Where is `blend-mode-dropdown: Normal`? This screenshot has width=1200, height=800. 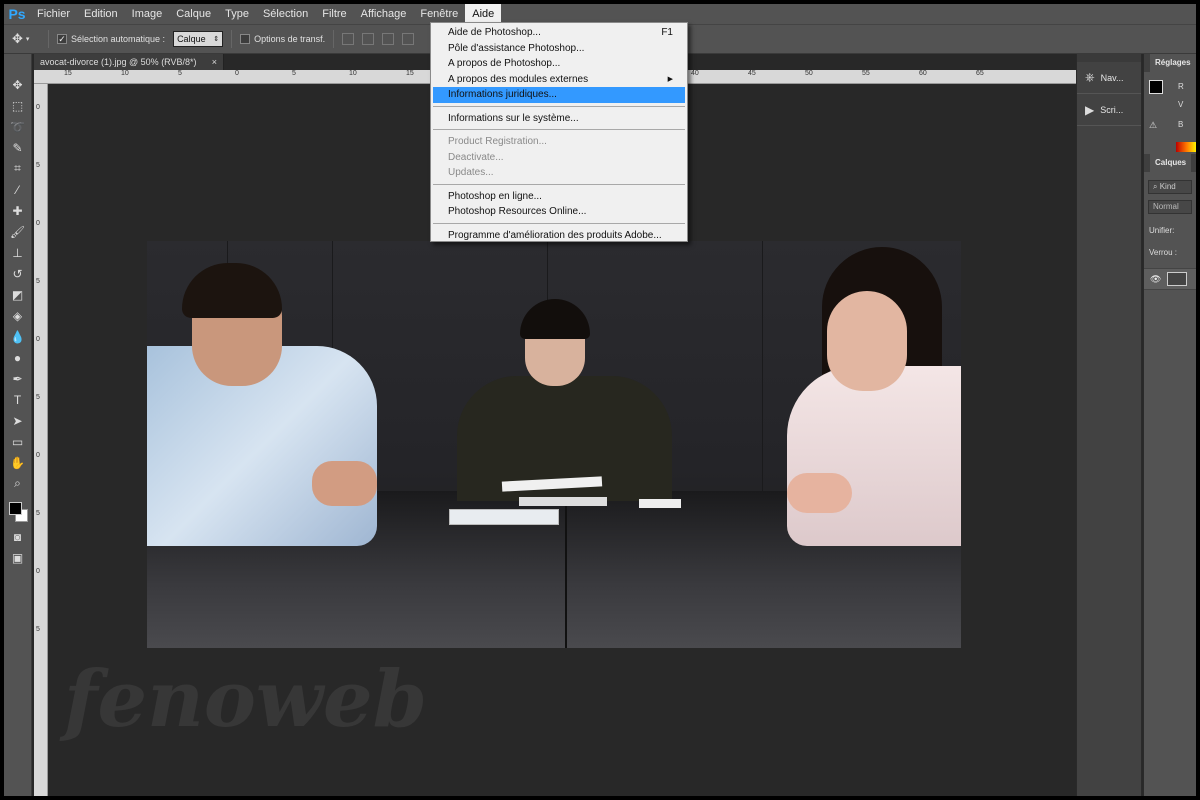 blend-mode-dropdown: Normal is located at coordinates (1170, 207).